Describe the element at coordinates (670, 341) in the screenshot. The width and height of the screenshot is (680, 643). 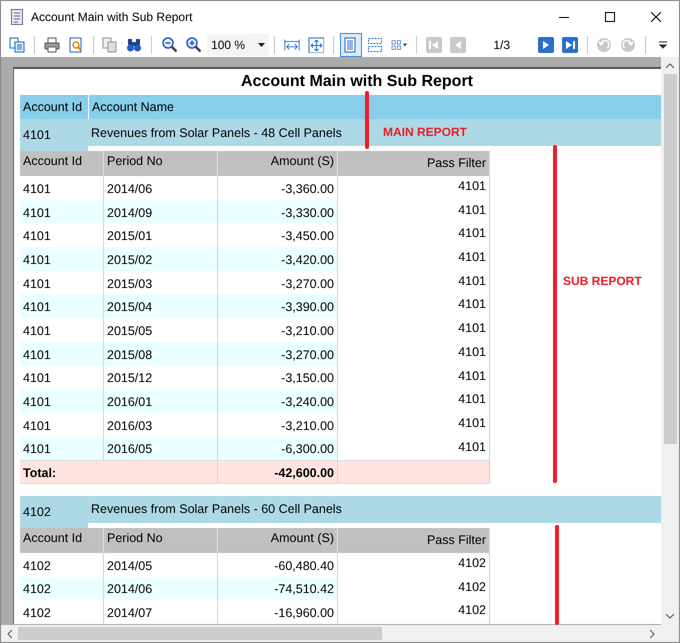
I see `vertical-scrollbar` at that location.